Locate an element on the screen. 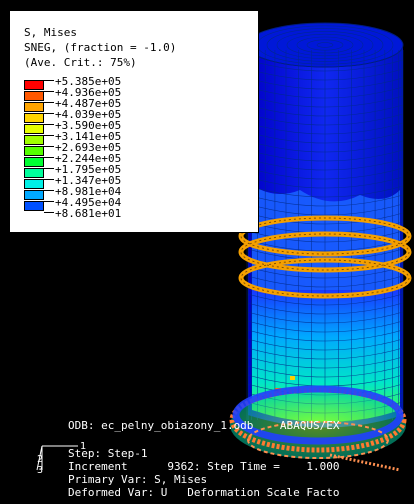 This screenshot has height=504, width=414. legend-title: S, Mises is located at coordinates (50, 32).